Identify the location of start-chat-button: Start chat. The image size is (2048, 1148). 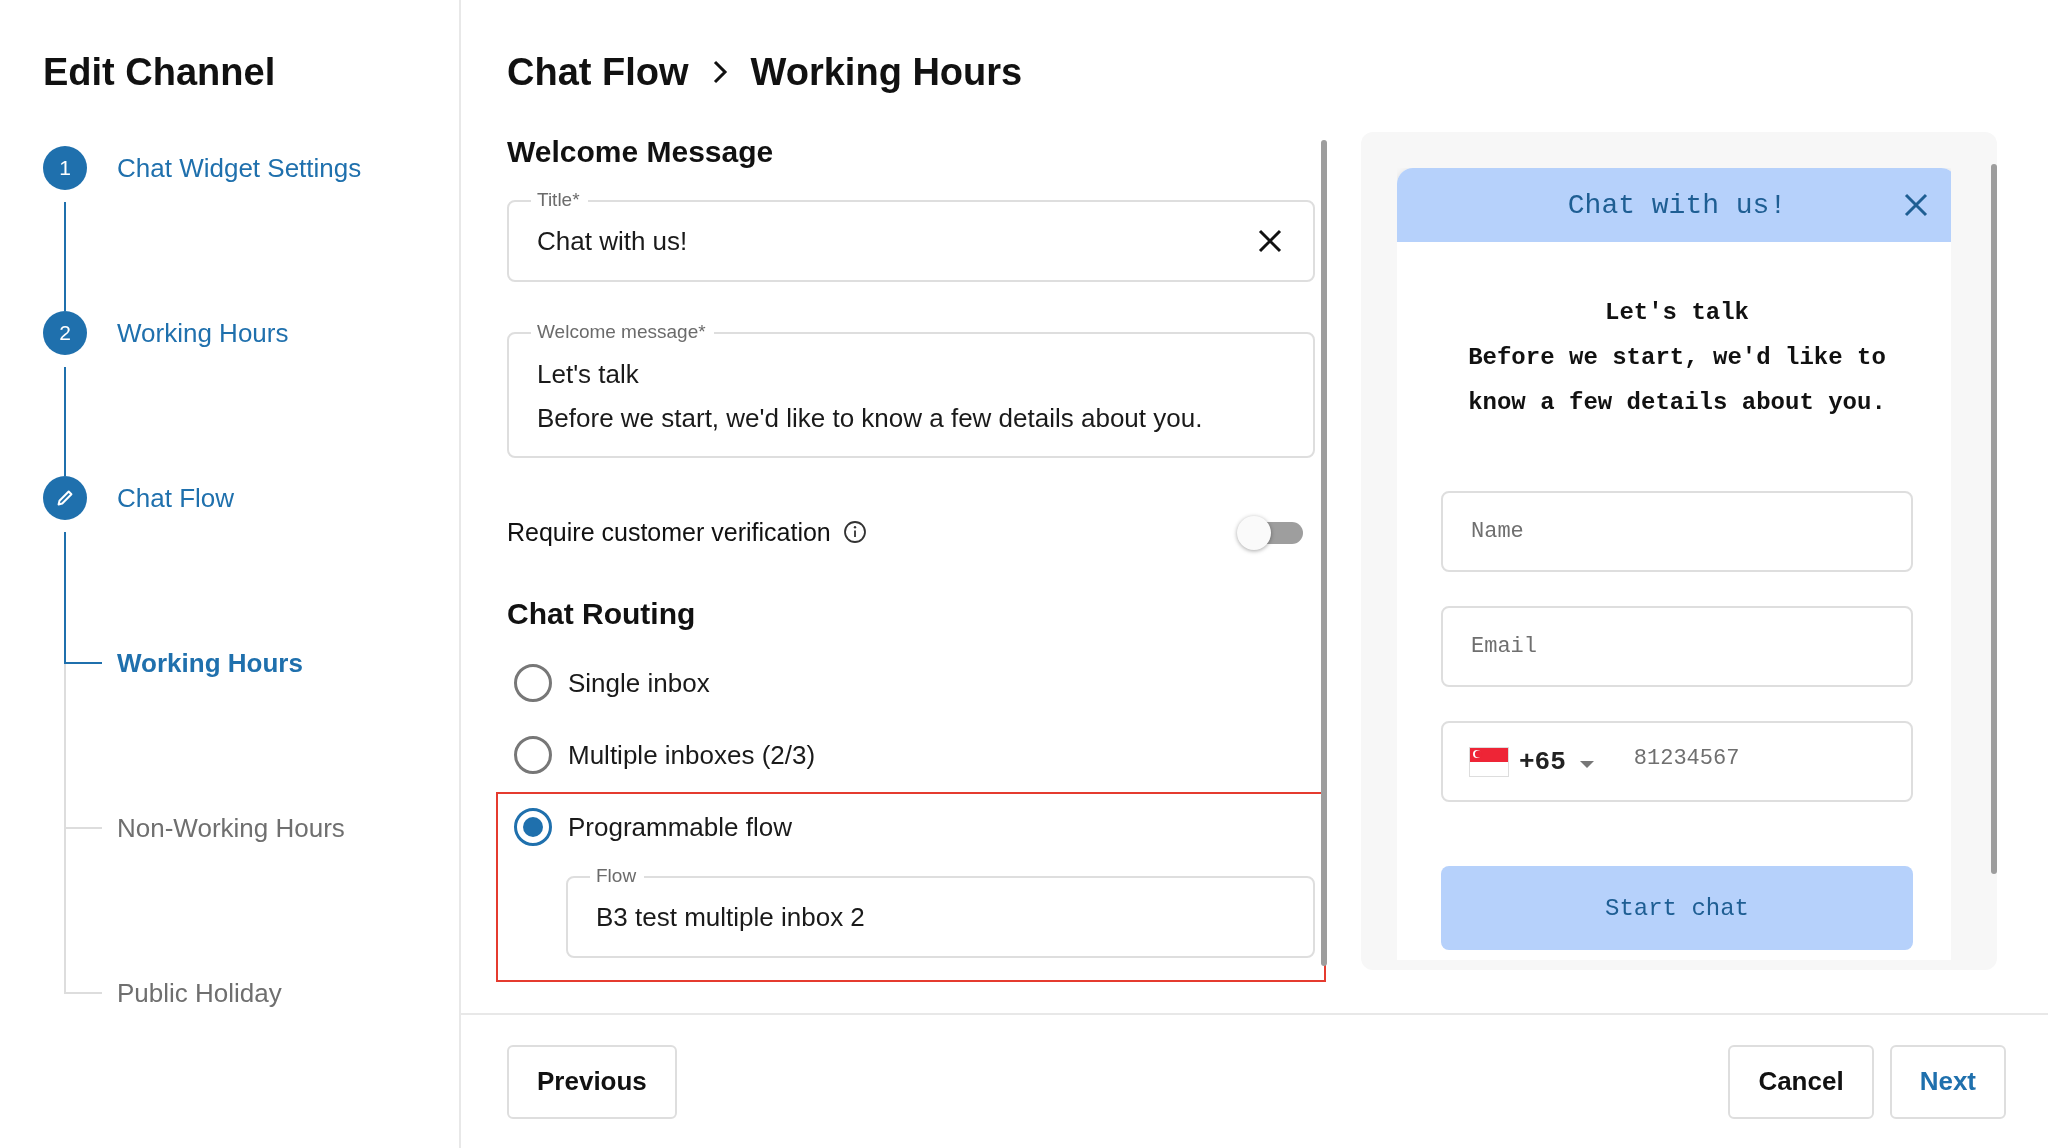
(1677, 908).